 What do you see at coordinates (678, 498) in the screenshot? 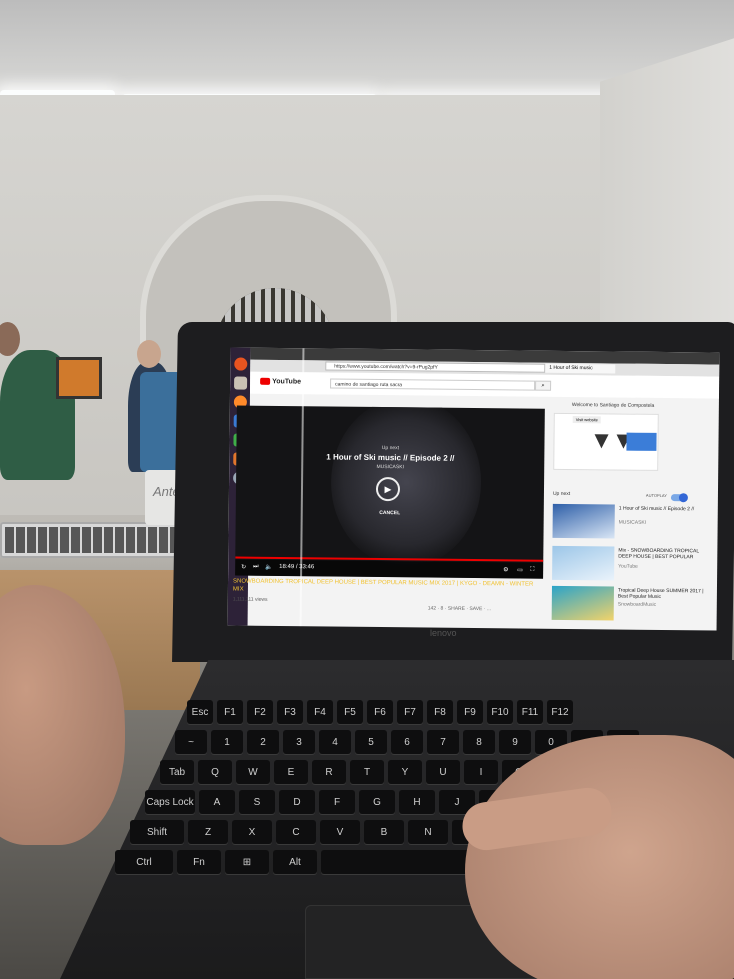
I see `autoplay-toggle` at bounding box center [678, 498].